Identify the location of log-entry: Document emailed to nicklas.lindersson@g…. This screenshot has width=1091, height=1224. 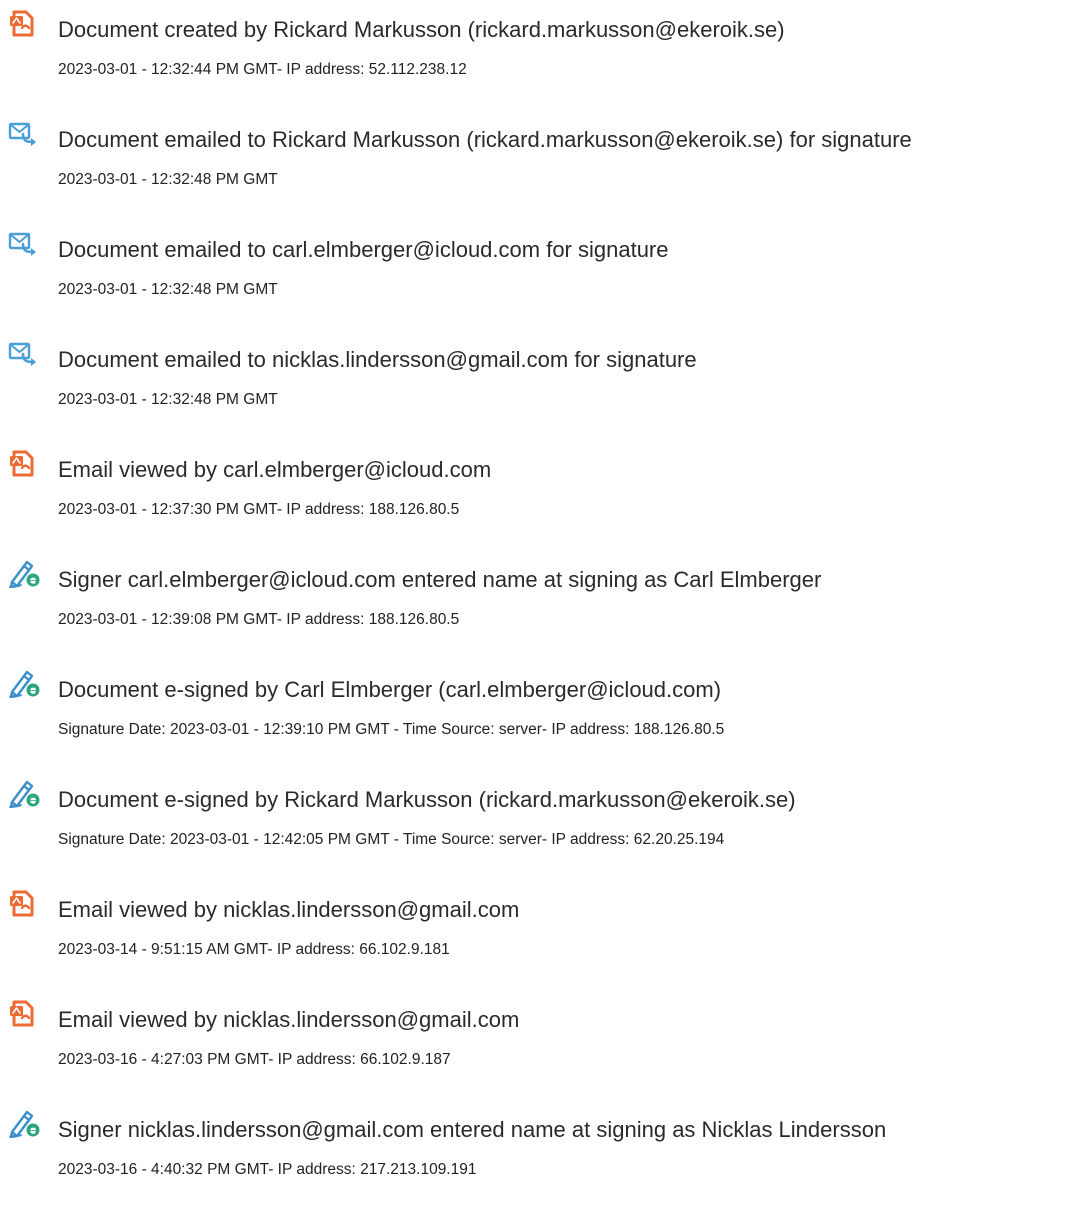
(545, 385).